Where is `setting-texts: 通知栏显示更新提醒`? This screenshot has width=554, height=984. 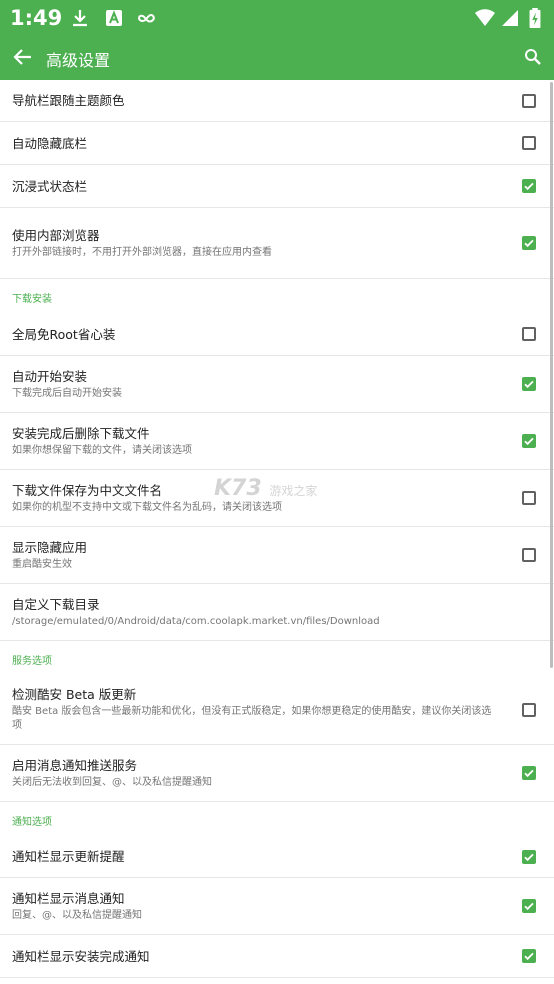 setting-texts: 通知栏显示更新提醒 is located at coordinates (255, 856).